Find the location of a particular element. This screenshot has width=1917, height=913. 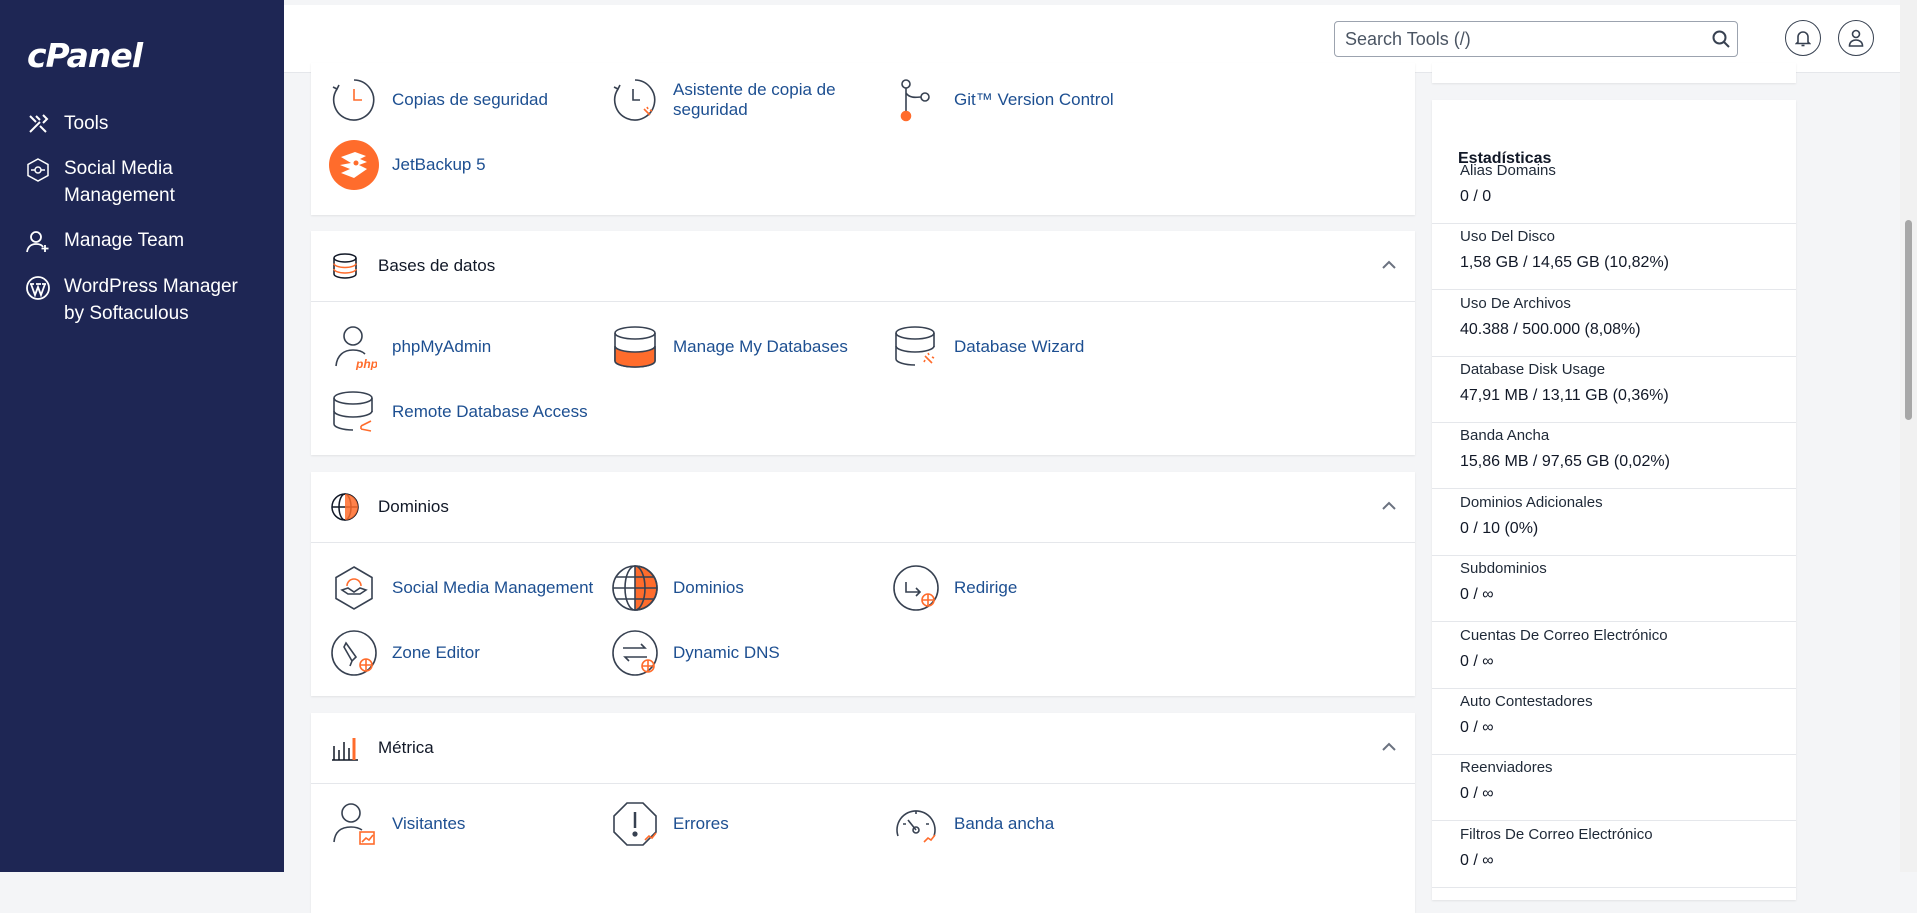

stat-row: Uso Del Disco 1,58 GB / 14,65 GB (10,82%) is located at coordinates (1614, 257).